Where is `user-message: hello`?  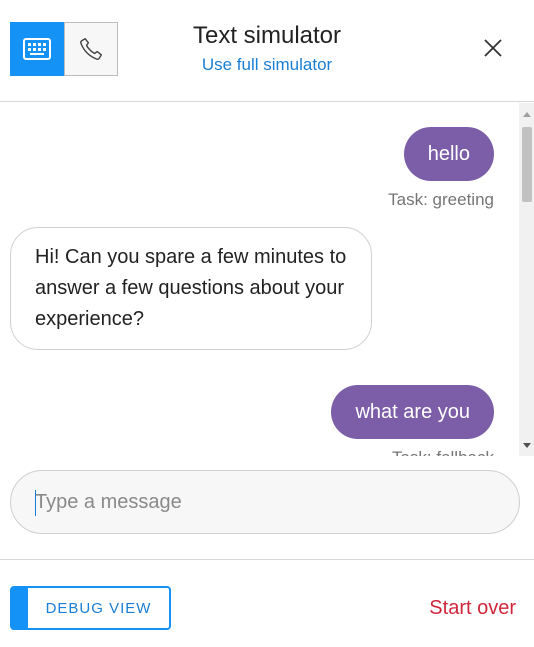
user-message: hello is located at coordinates (448, 154).